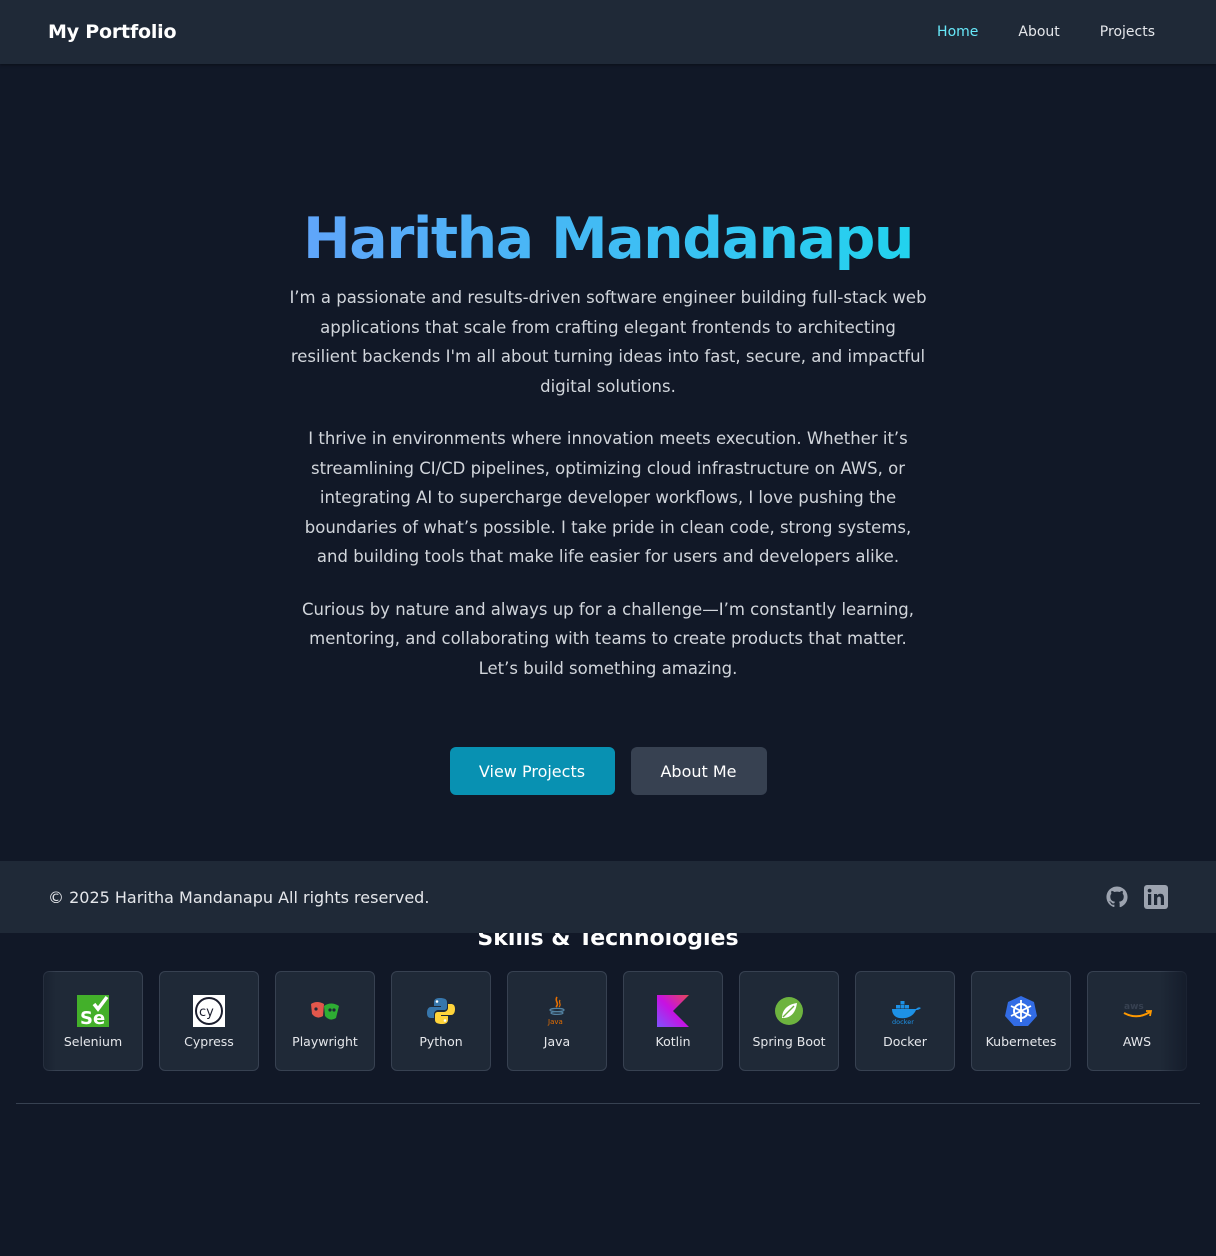  Describe the element at coordinates (532, 771) in the screenshot. I see `view-projects-button: View Projects` at that location.